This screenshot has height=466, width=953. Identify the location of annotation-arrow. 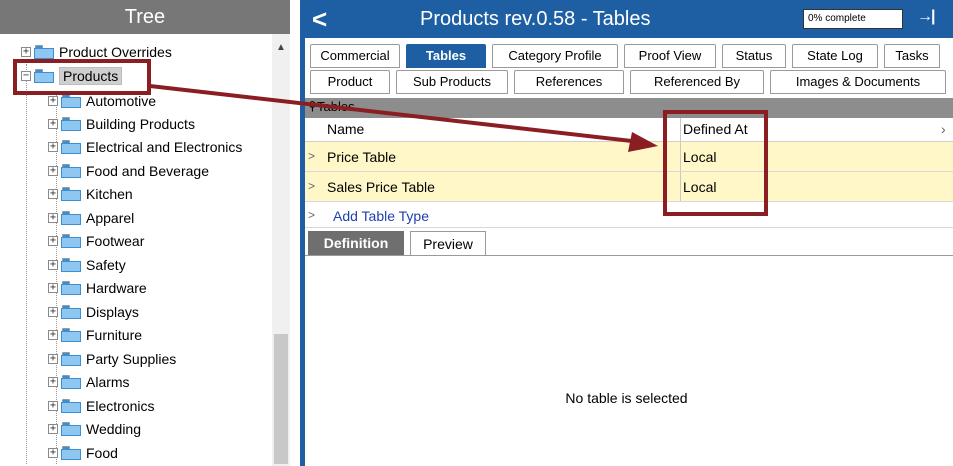
(403, 118).